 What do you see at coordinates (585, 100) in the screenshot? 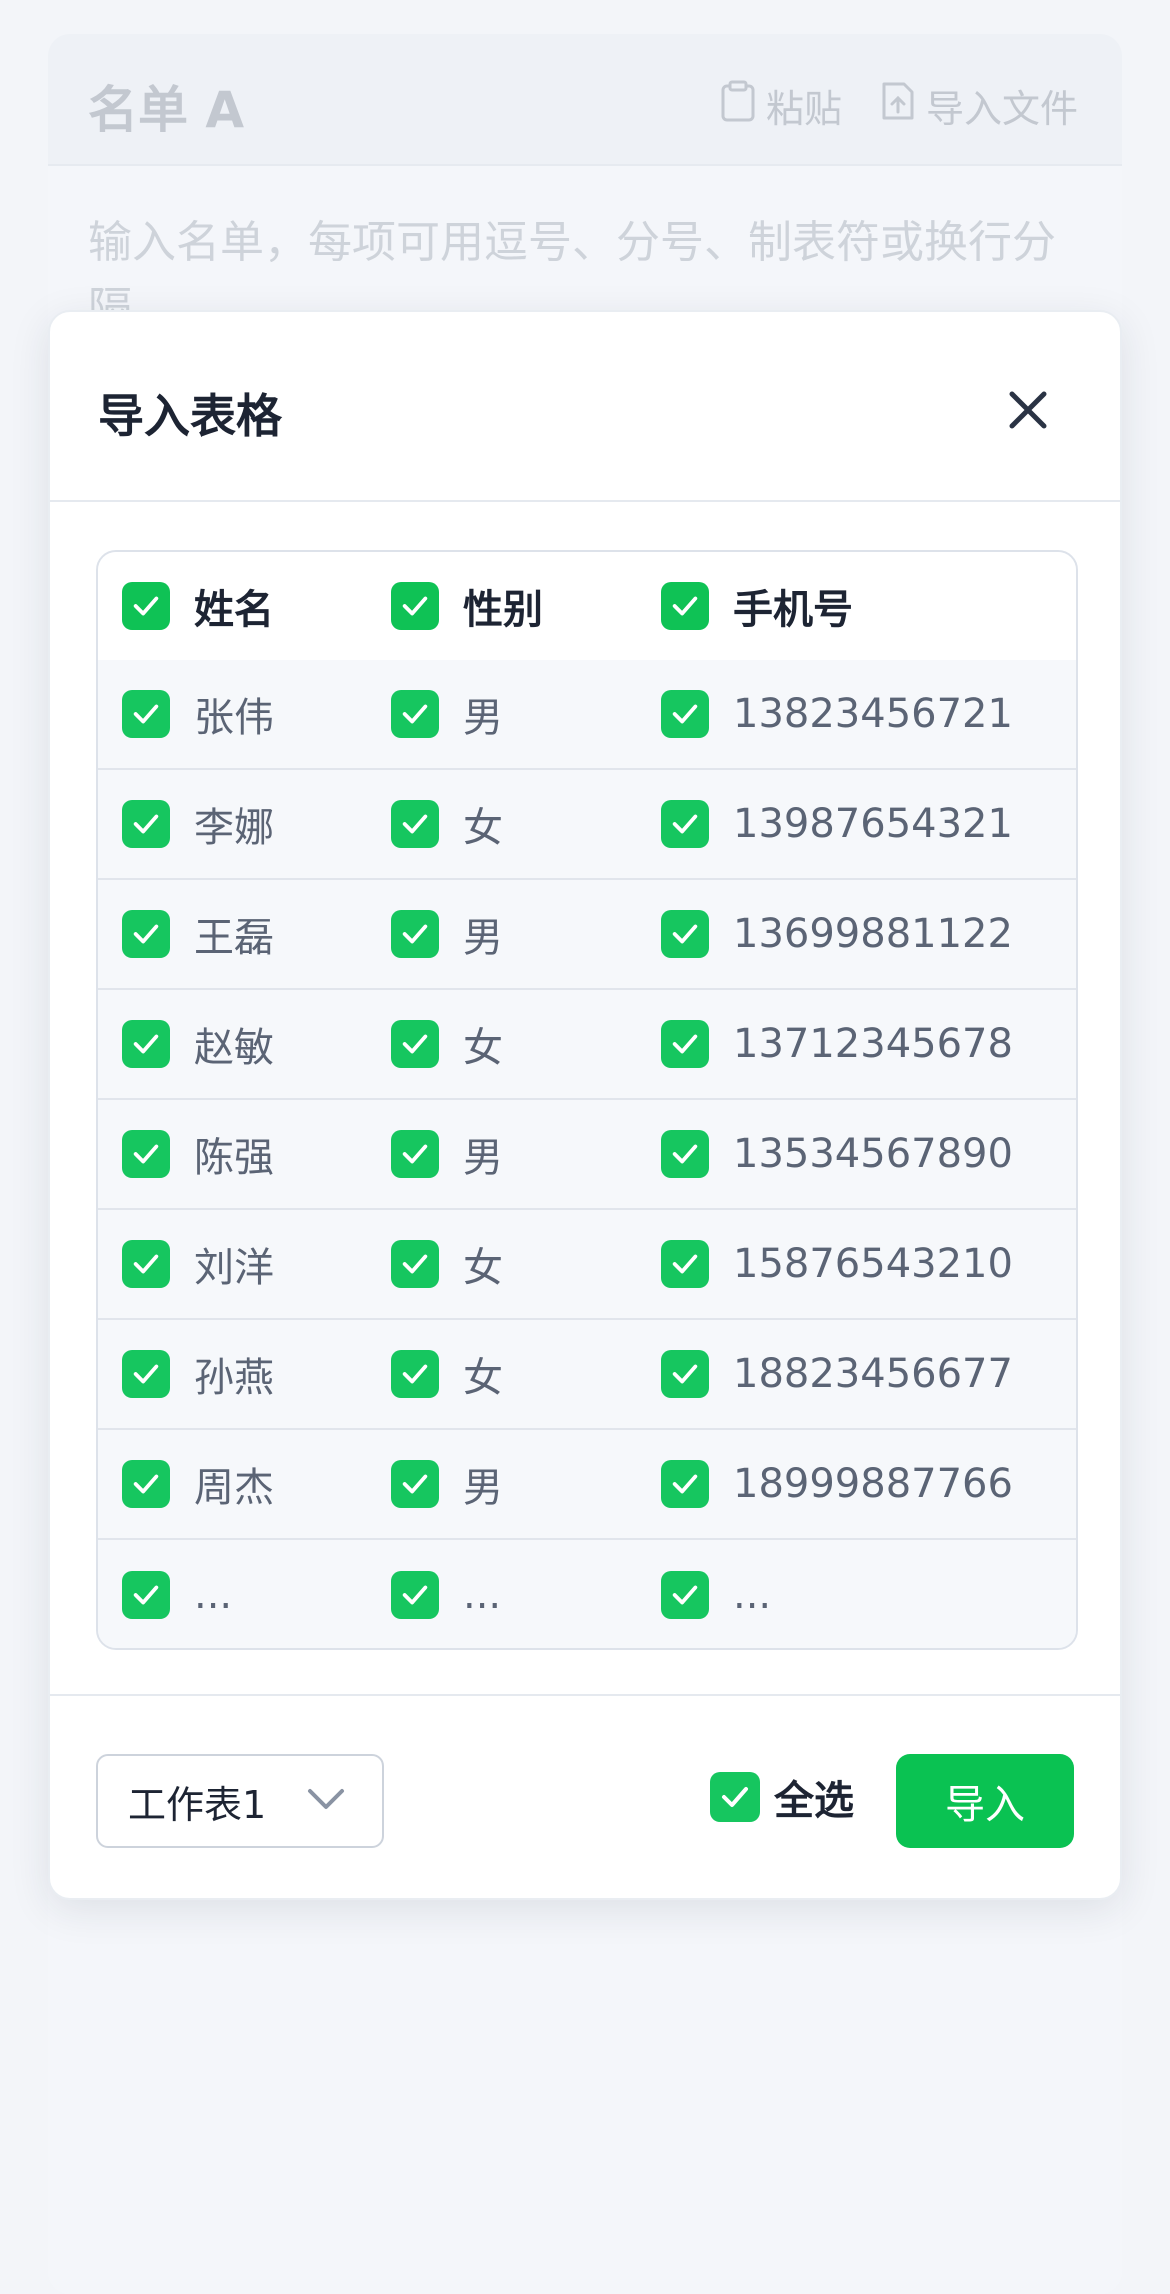
I see `list-a-header: 名单 A 粘贴 导入文件` at bounding box center [585, 100].